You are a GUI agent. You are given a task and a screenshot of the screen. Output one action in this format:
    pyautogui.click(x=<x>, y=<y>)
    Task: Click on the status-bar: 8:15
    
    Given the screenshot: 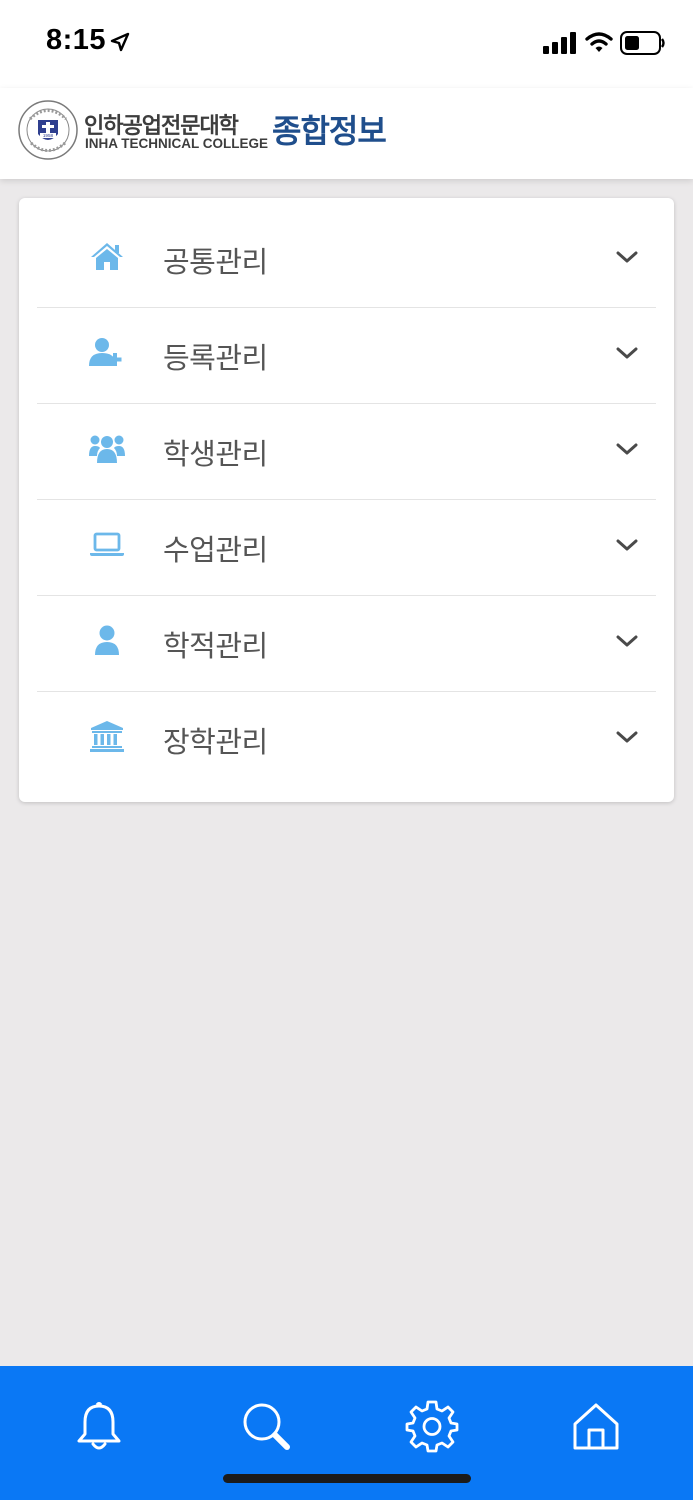 What is the action you would take?
    pyautogui.click(x=346, y=44)
    